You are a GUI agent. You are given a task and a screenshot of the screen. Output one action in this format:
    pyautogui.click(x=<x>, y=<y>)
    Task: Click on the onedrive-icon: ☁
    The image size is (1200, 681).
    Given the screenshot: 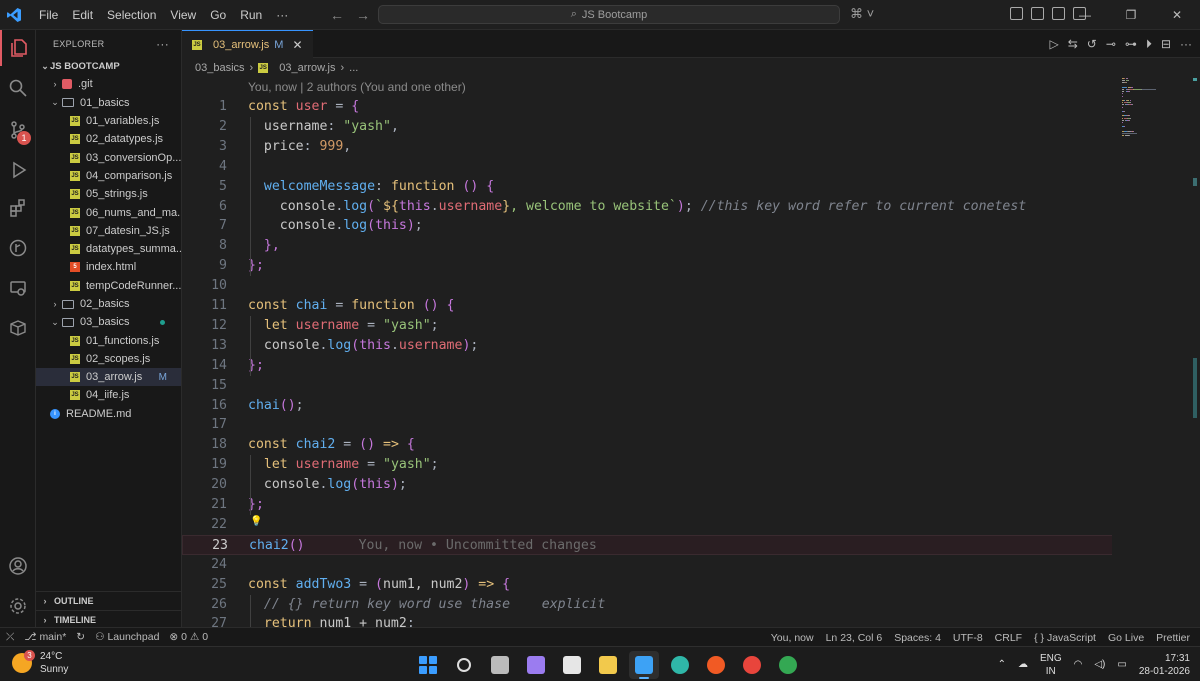 What is the action you would take?
    pyautogui.click(x=1023, y=664)
    